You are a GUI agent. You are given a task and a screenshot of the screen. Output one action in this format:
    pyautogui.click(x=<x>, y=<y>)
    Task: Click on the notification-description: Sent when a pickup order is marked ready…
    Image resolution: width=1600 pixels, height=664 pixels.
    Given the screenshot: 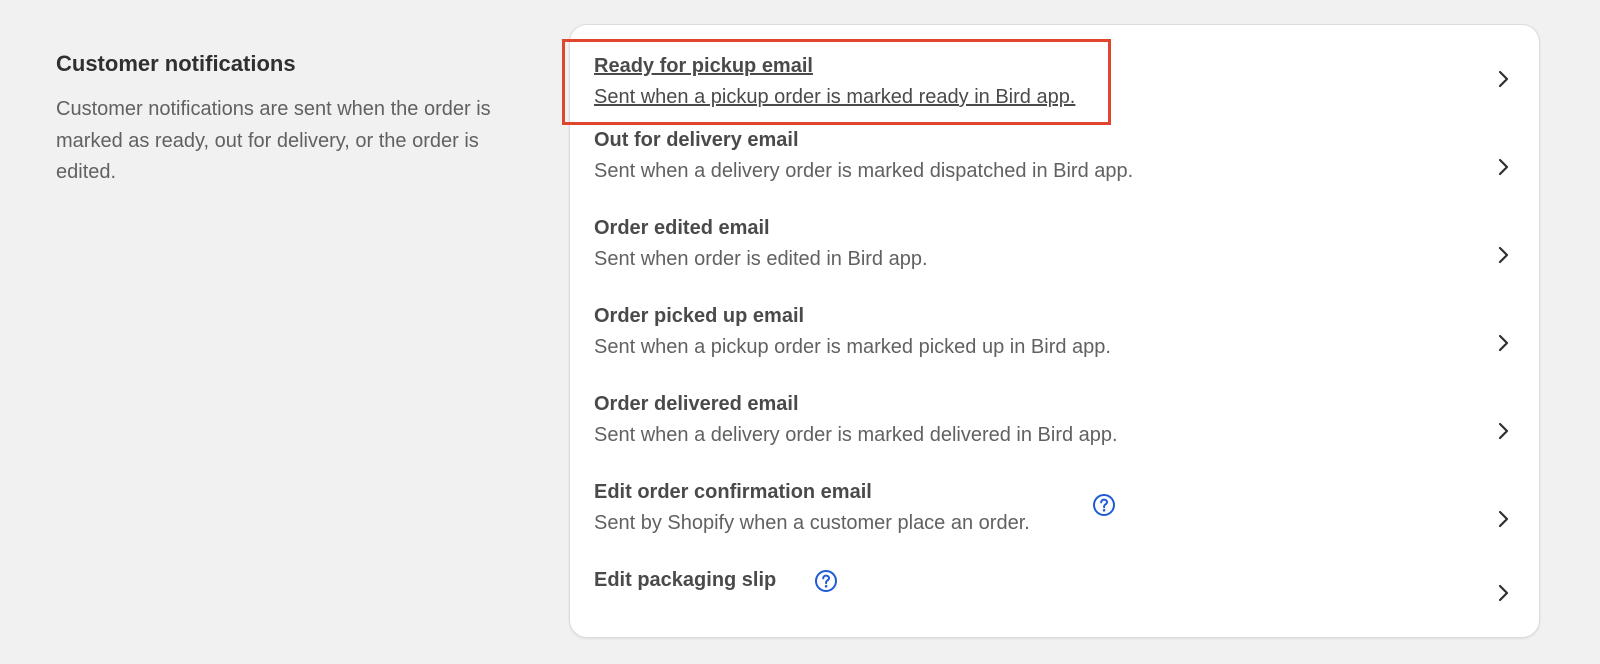 What is the action you would take?
    pyautogui.click(x=834, y=97)
    